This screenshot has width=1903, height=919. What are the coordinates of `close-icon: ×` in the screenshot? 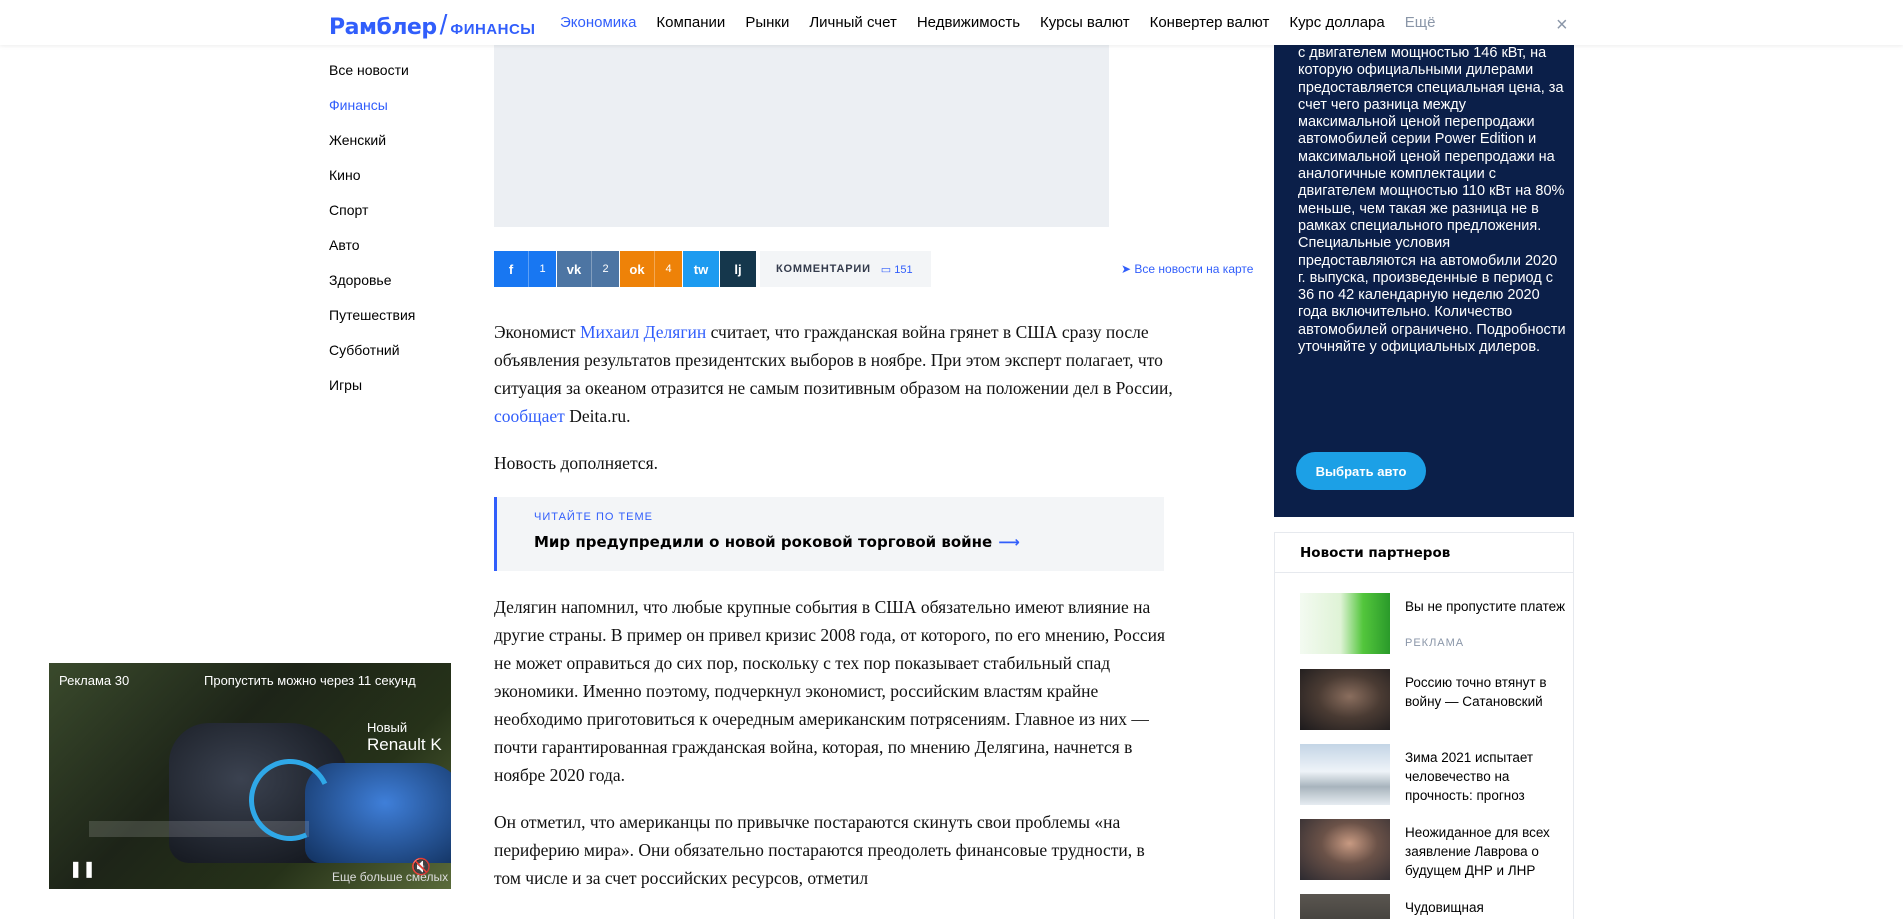 It's located at (1562, 25).